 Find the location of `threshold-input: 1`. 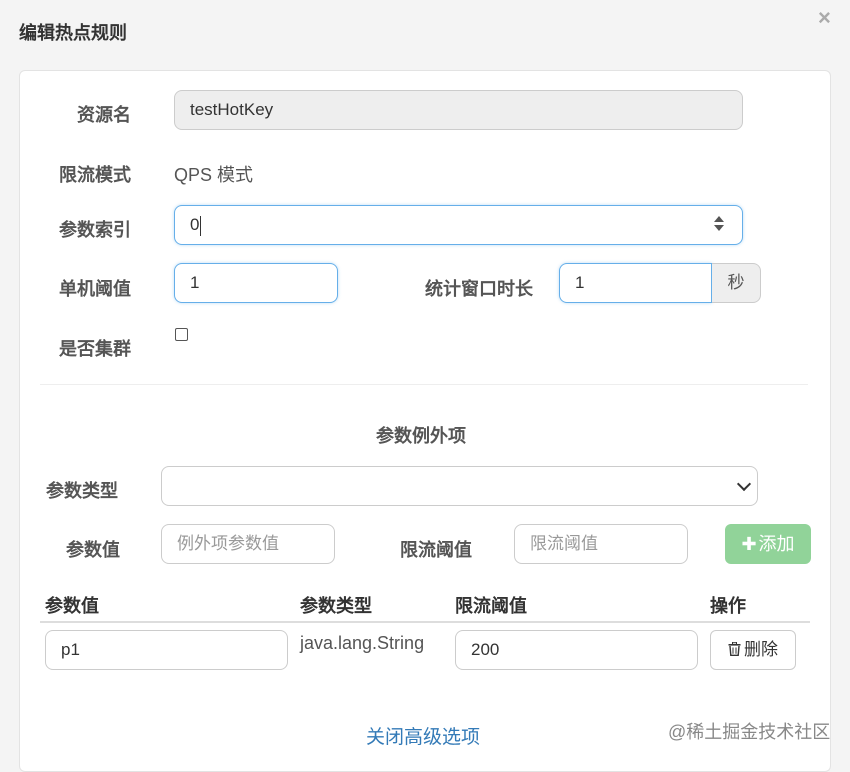

threshold-input: 1 is located at coordinates (256, 283).